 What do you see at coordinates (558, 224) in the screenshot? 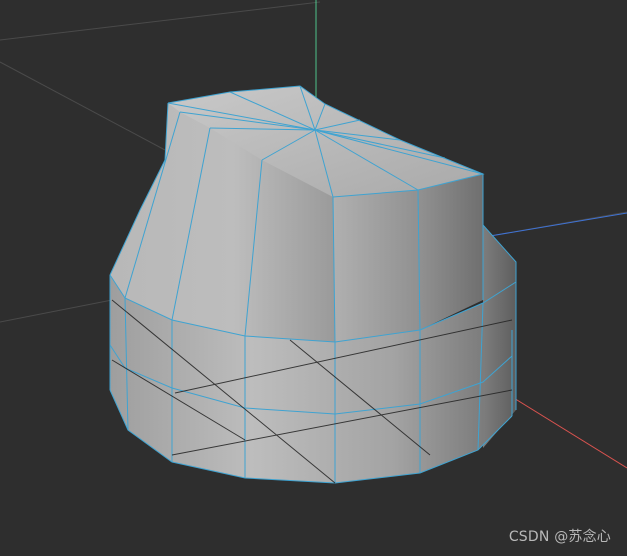
I see `axis-z-line` at bounding box center [558, 224].